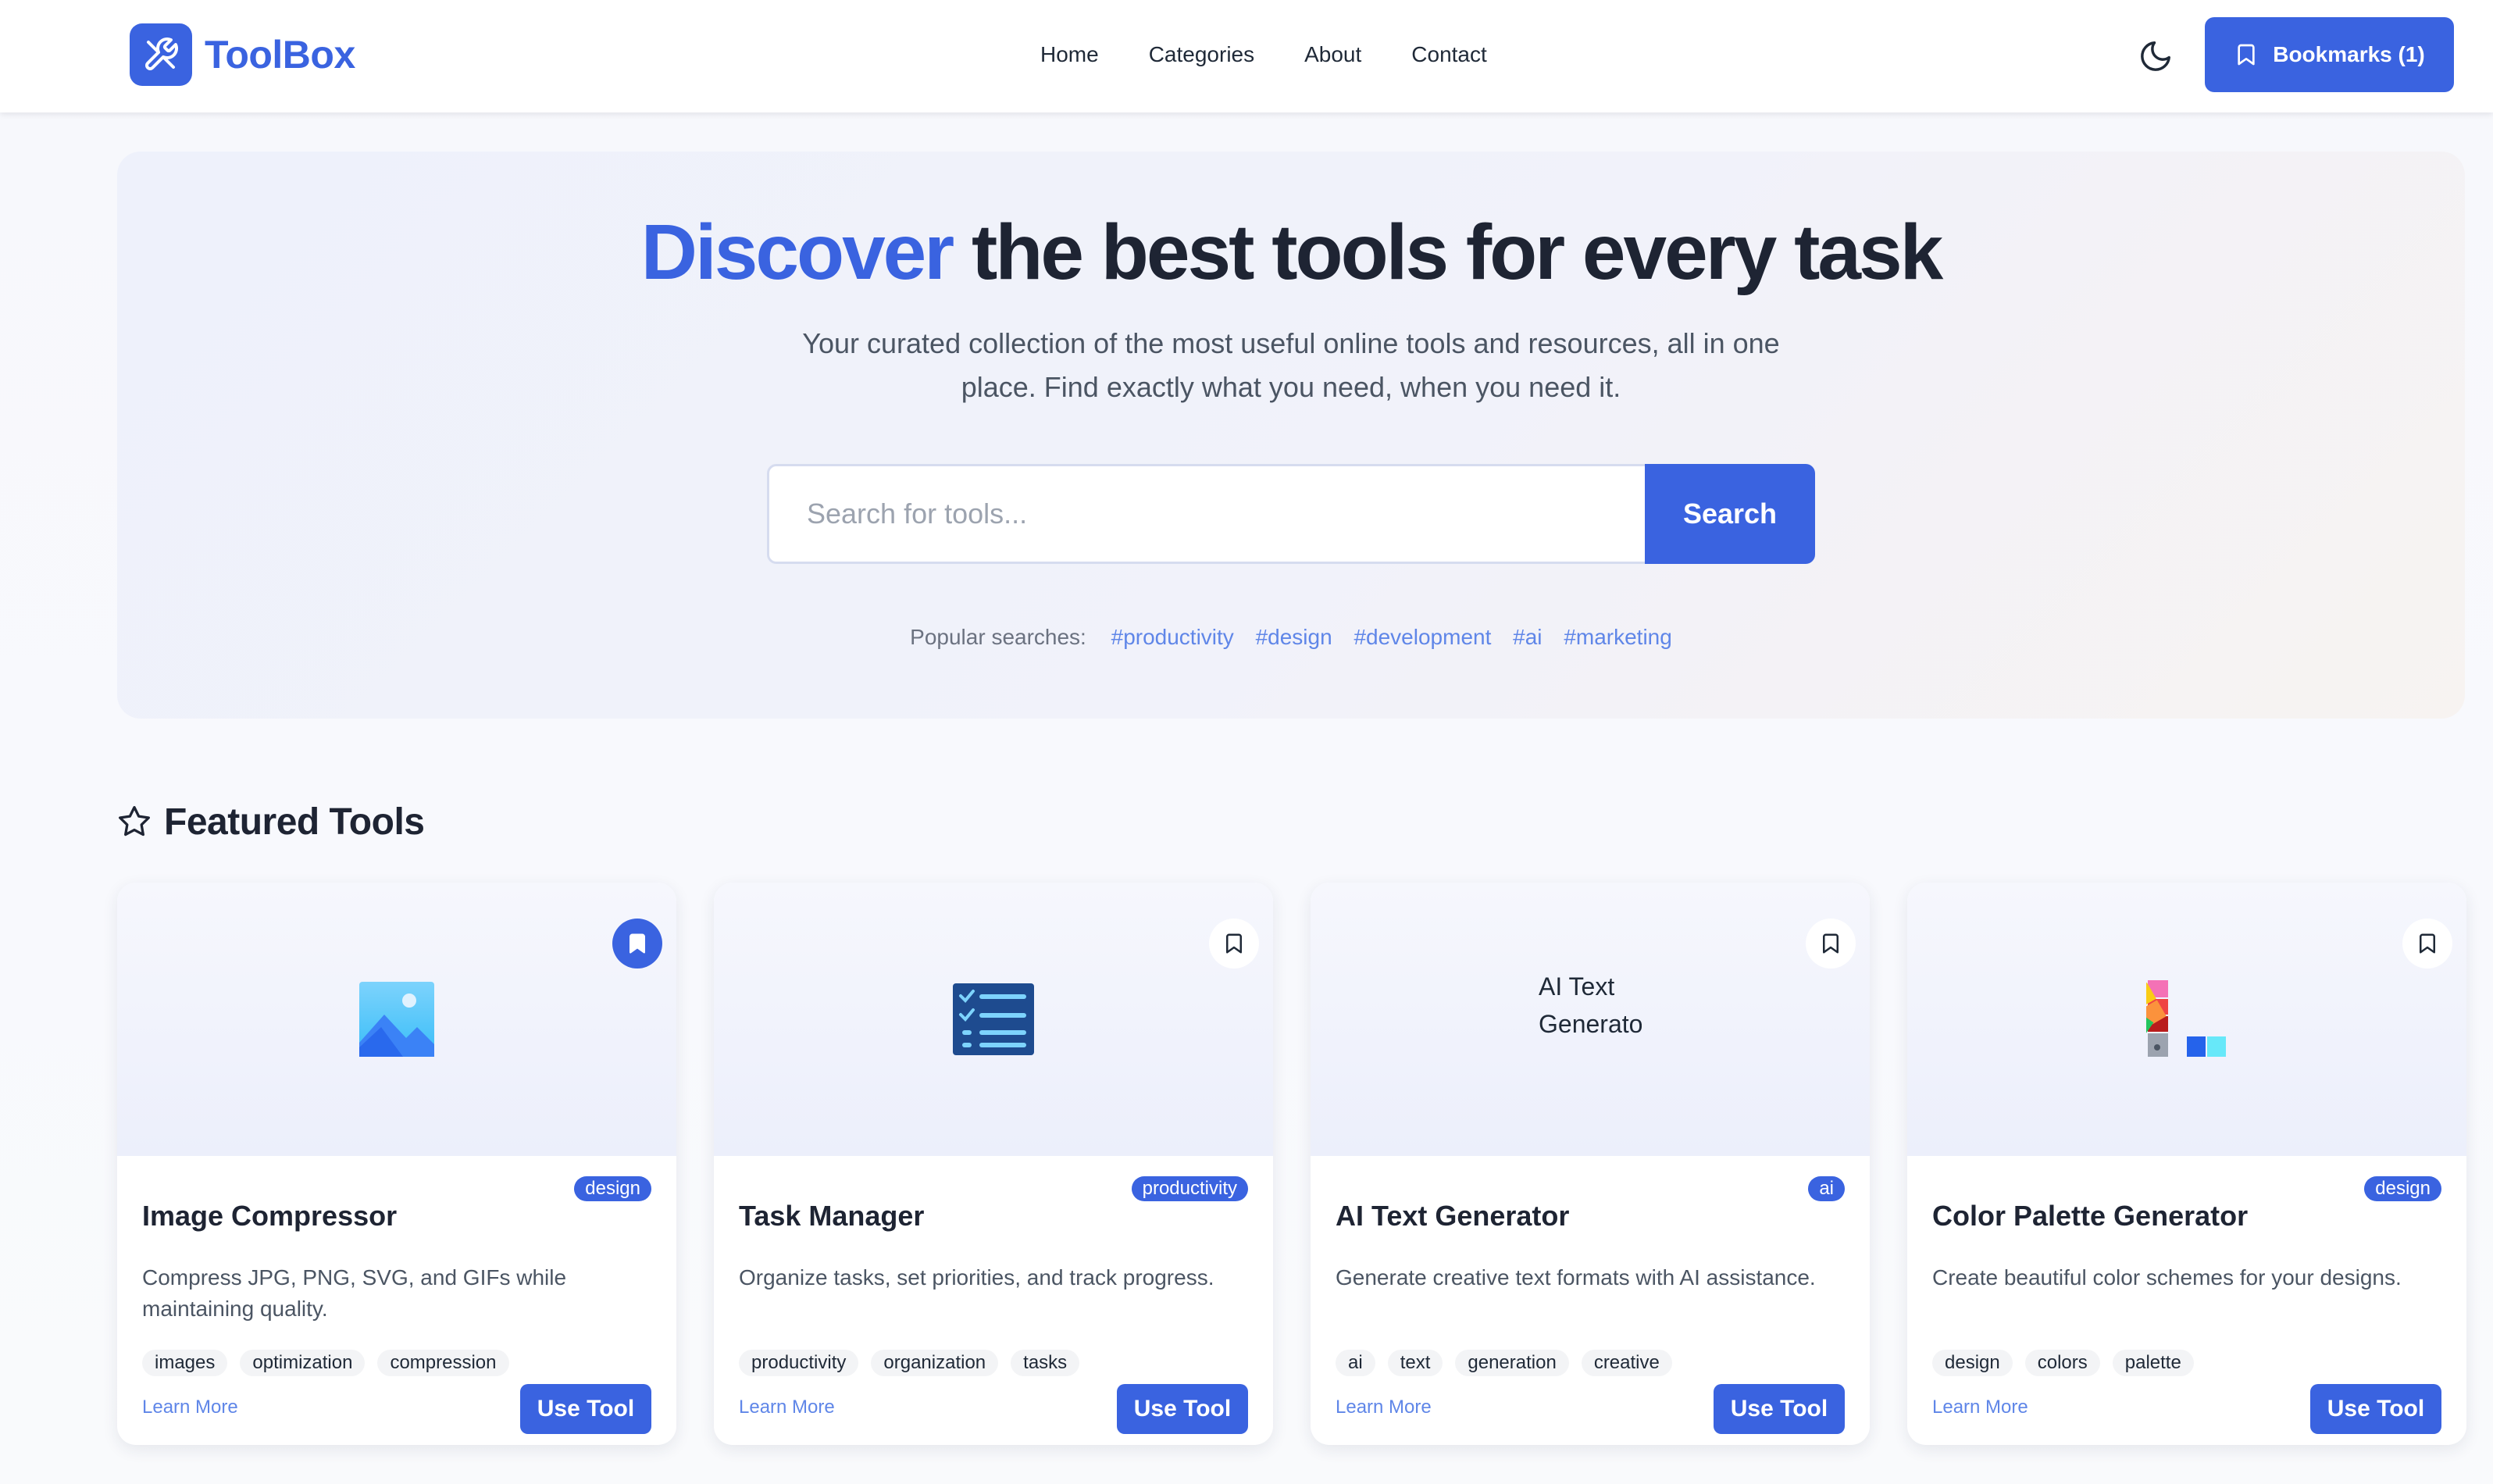 Image resolution: width=2493 pixels, height=1484 pixels. Describe the element at coordinates (1189, 1188) in the screenshot. I see `category-badge: productivity` at that location.